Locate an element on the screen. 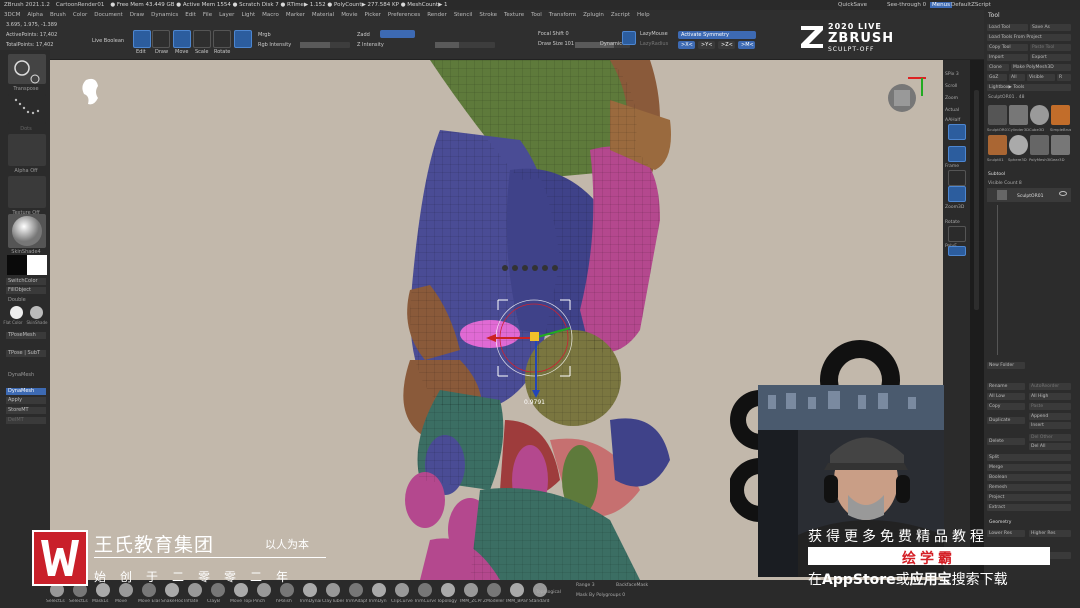 The image size is (1080, 608). menu-render: Render is located at coordinates (437, 15).